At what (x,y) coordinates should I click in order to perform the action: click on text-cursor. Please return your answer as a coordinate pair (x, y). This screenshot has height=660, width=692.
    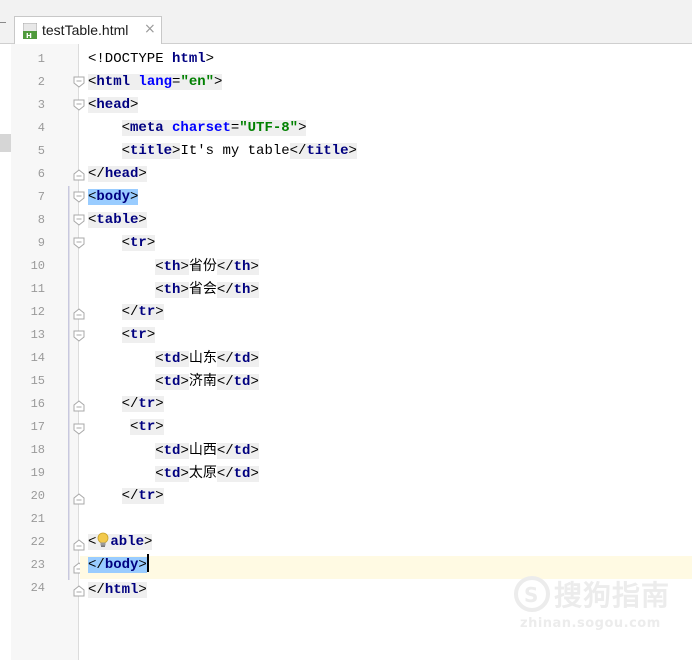
    Looking at the image, I should click on (147, 563).